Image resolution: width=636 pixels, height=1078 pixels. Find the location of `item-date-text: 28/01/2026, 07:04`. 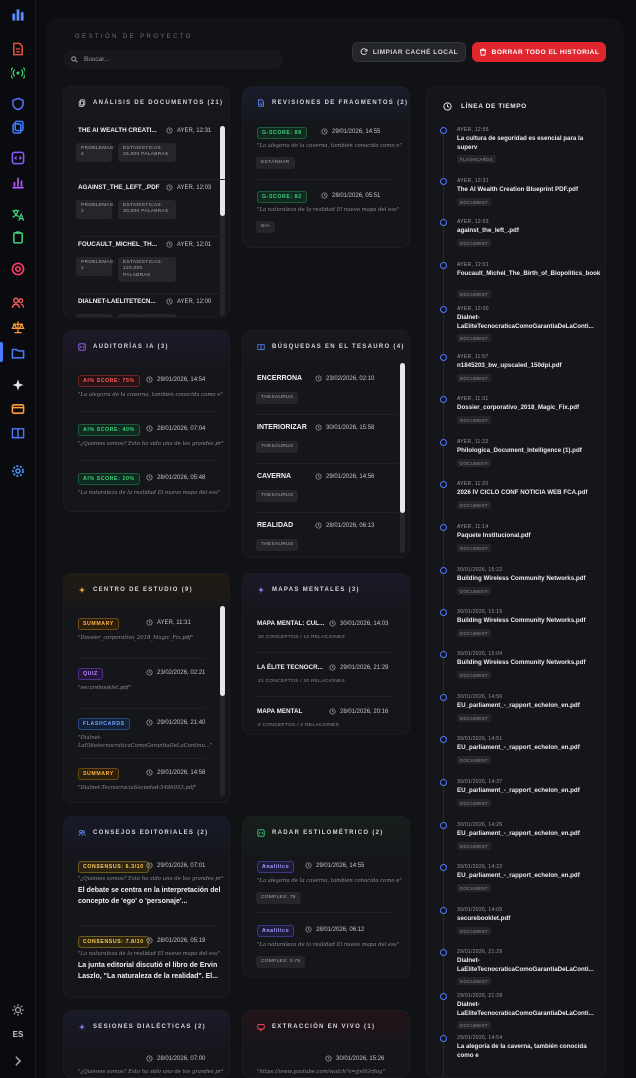

item-date-text: 28/01/2026, 07:04 is located at coordinates (181, 428).